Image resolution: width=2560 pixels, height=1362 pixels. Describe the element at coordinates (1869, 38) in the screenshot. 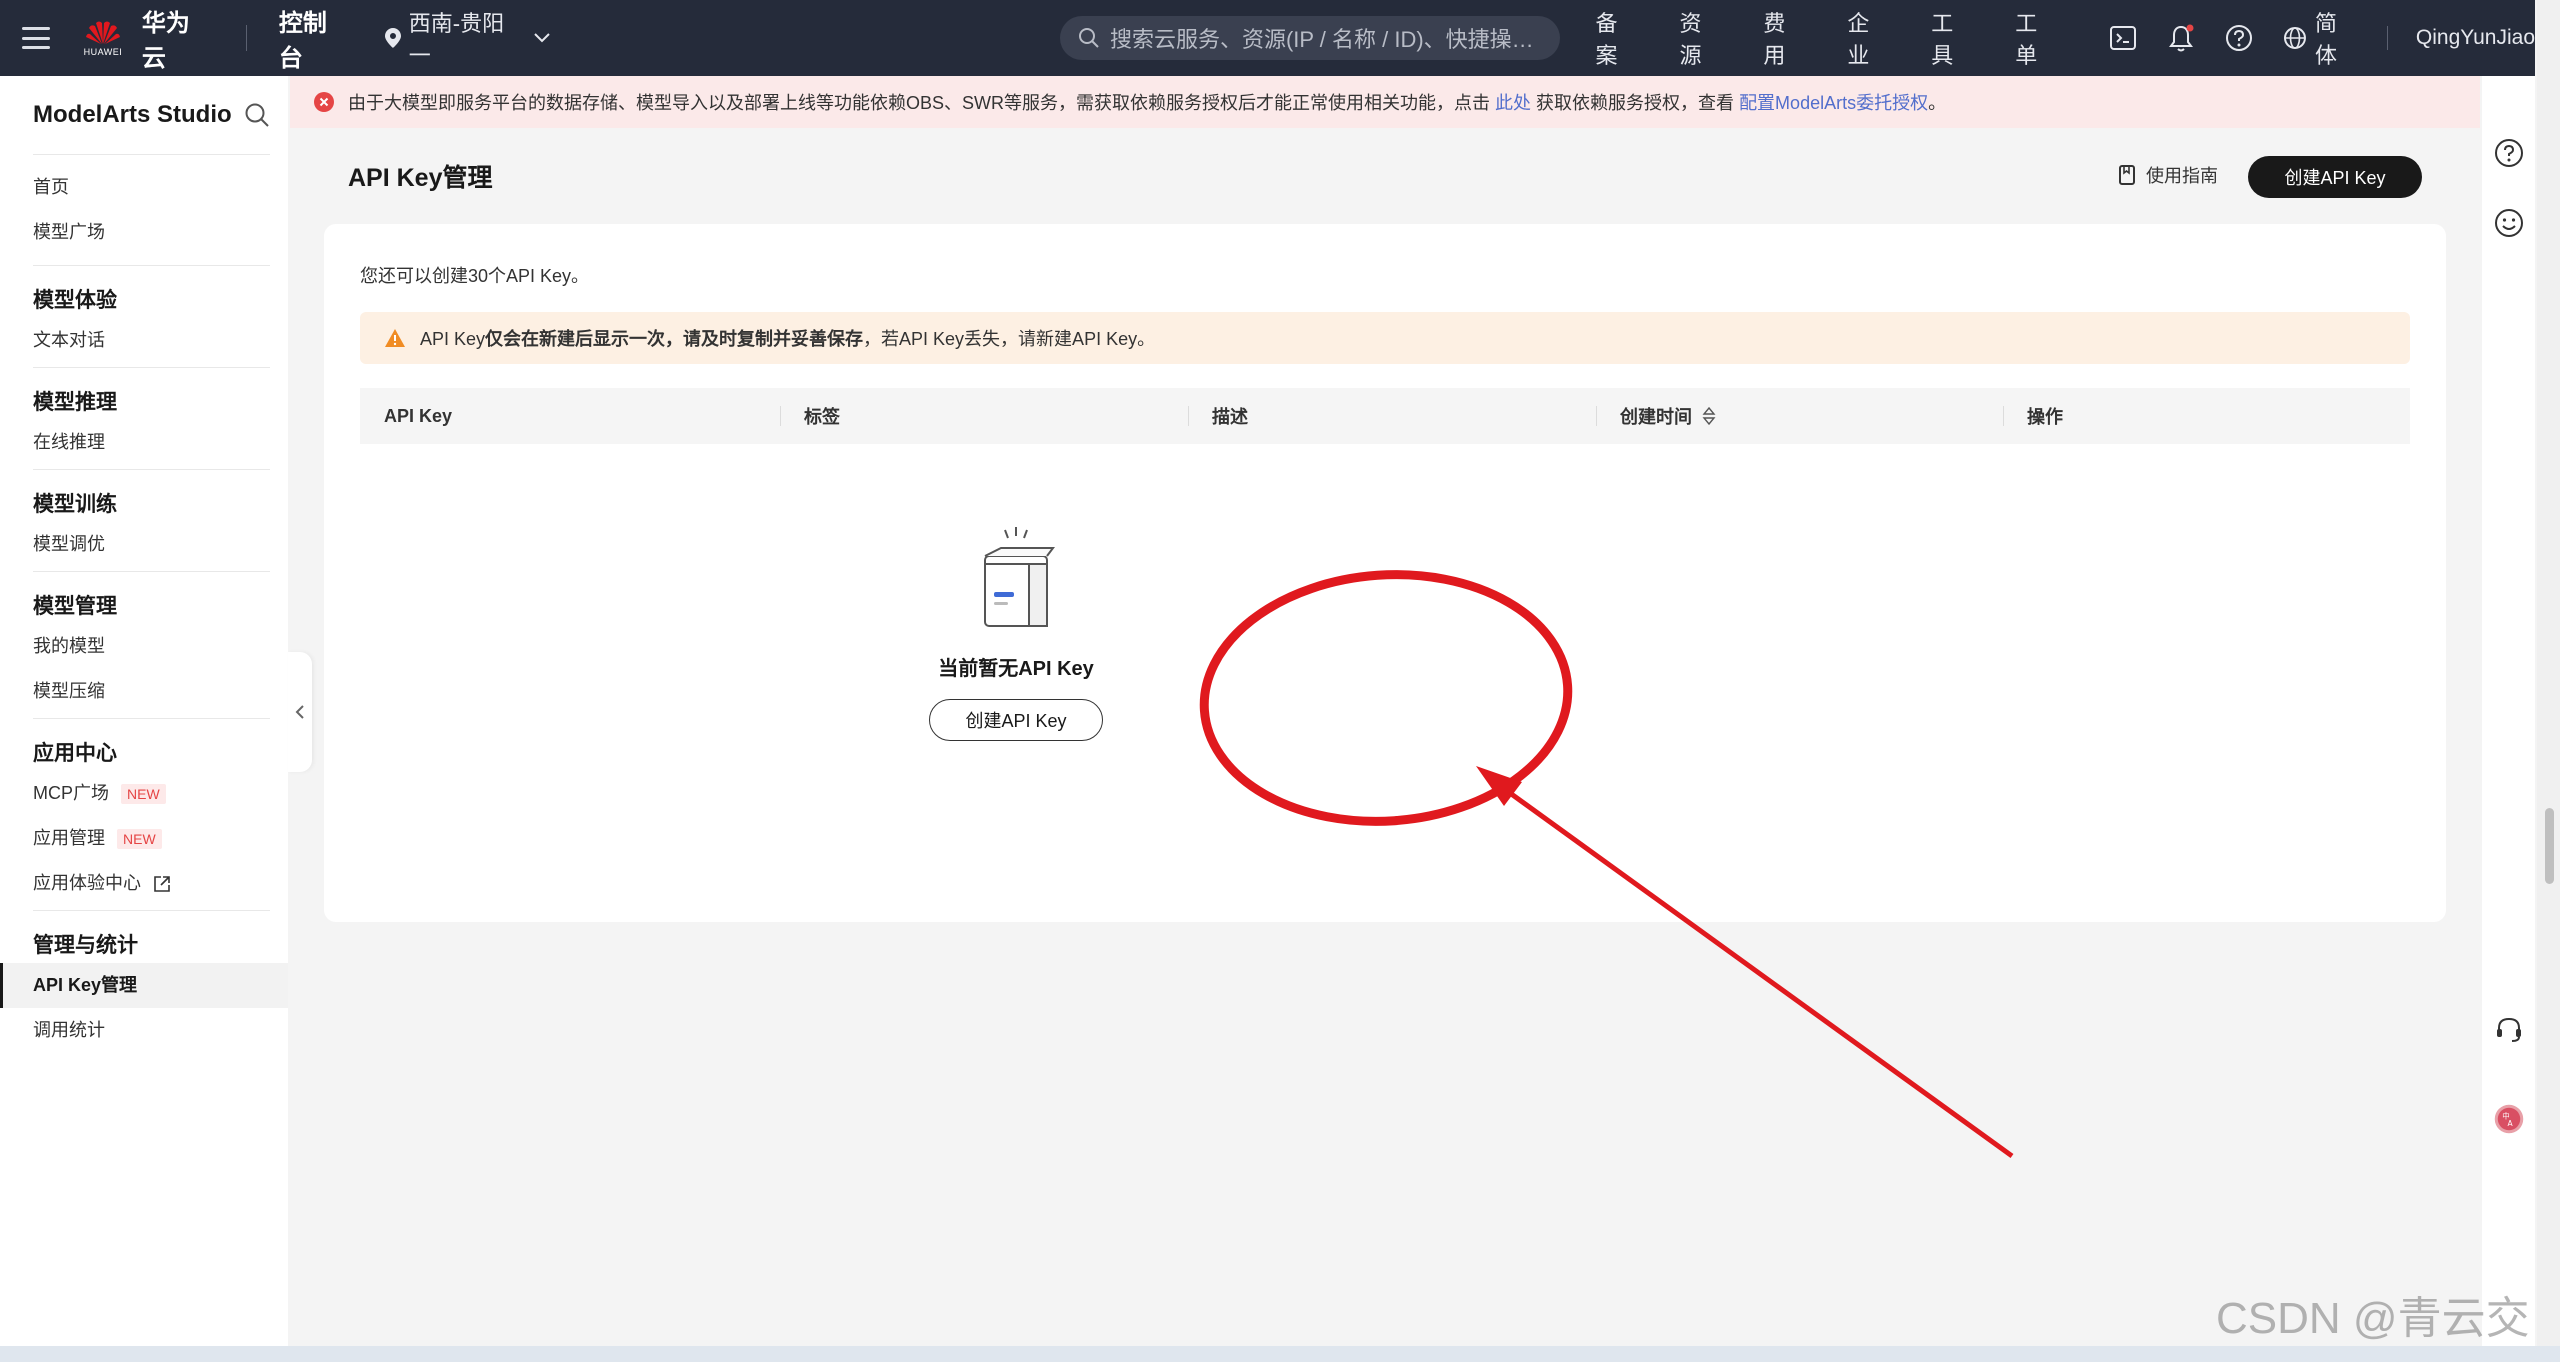

I see `nav-enterprise: 企业` at that location.